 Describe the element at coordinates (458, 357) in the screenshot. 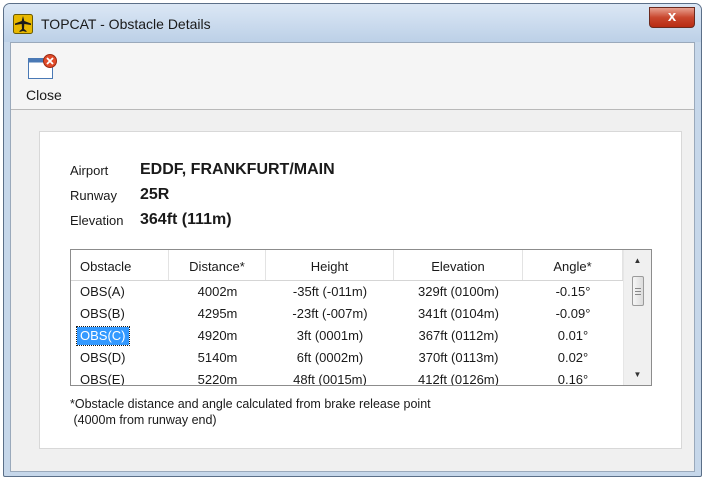

I see `elevation-cell: 370ft (0113m)` at that location.